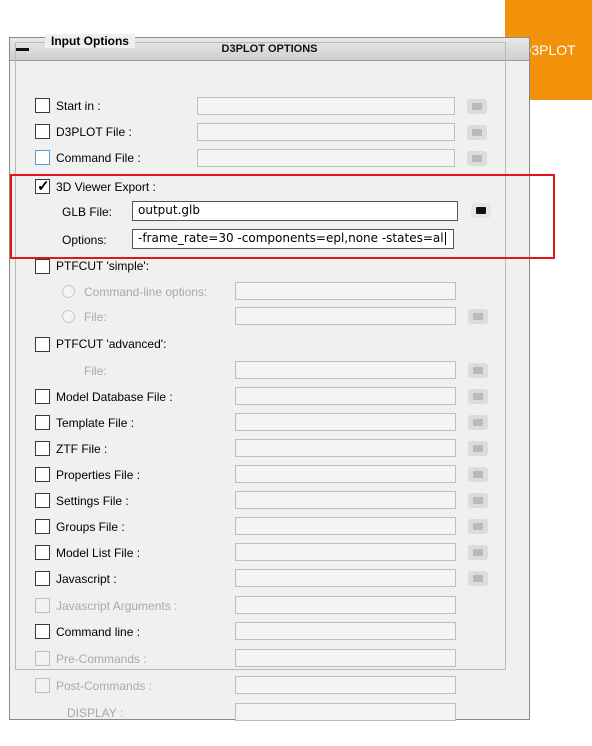 This screenshot has height=746, width=592. What do you see at coordinates (95, 713) in the screenshot?
I see `display-label: DISPLAY :` at bounding box center [95, 713].